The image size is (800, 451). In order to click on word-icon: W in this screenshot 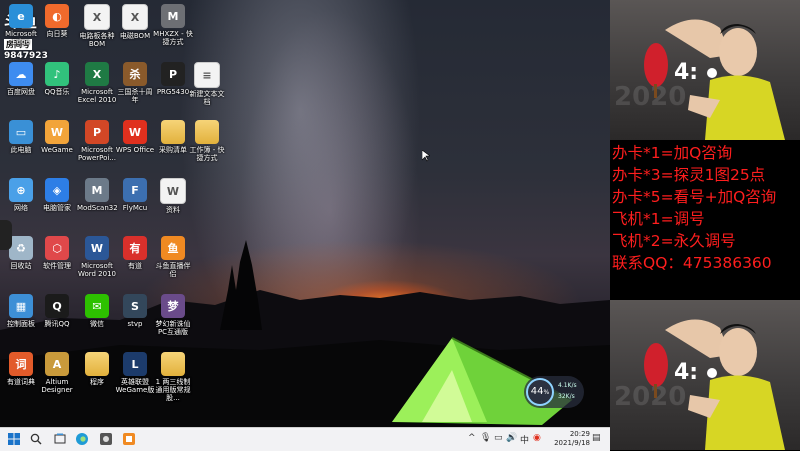, I will do `click(97, 248)`.